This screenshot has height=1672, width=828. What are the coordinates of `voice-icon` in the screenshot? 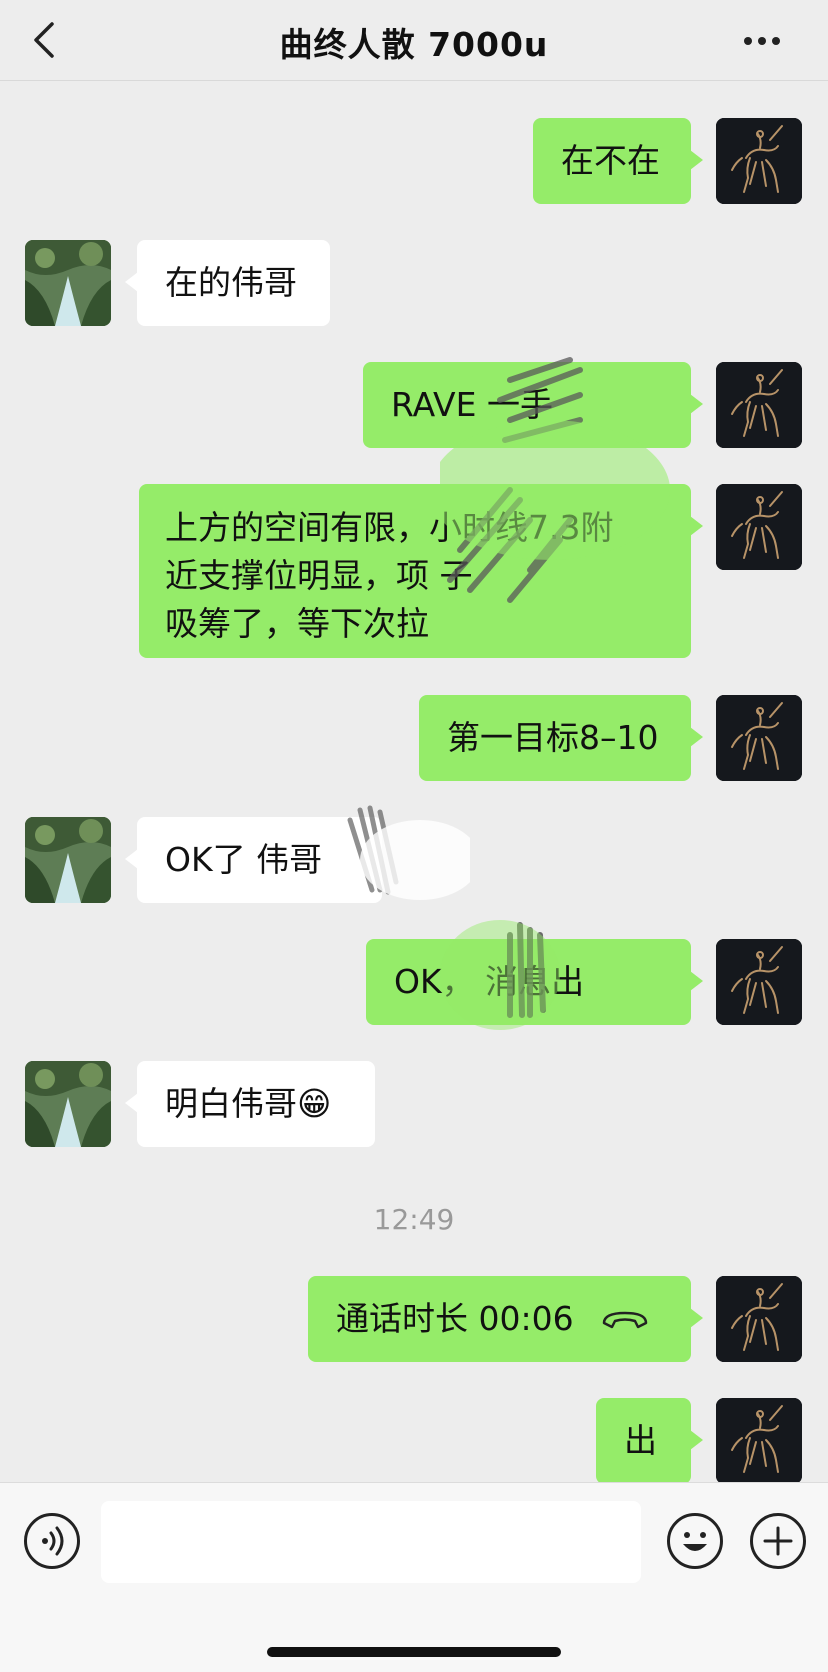 It's located at (52, 1541).